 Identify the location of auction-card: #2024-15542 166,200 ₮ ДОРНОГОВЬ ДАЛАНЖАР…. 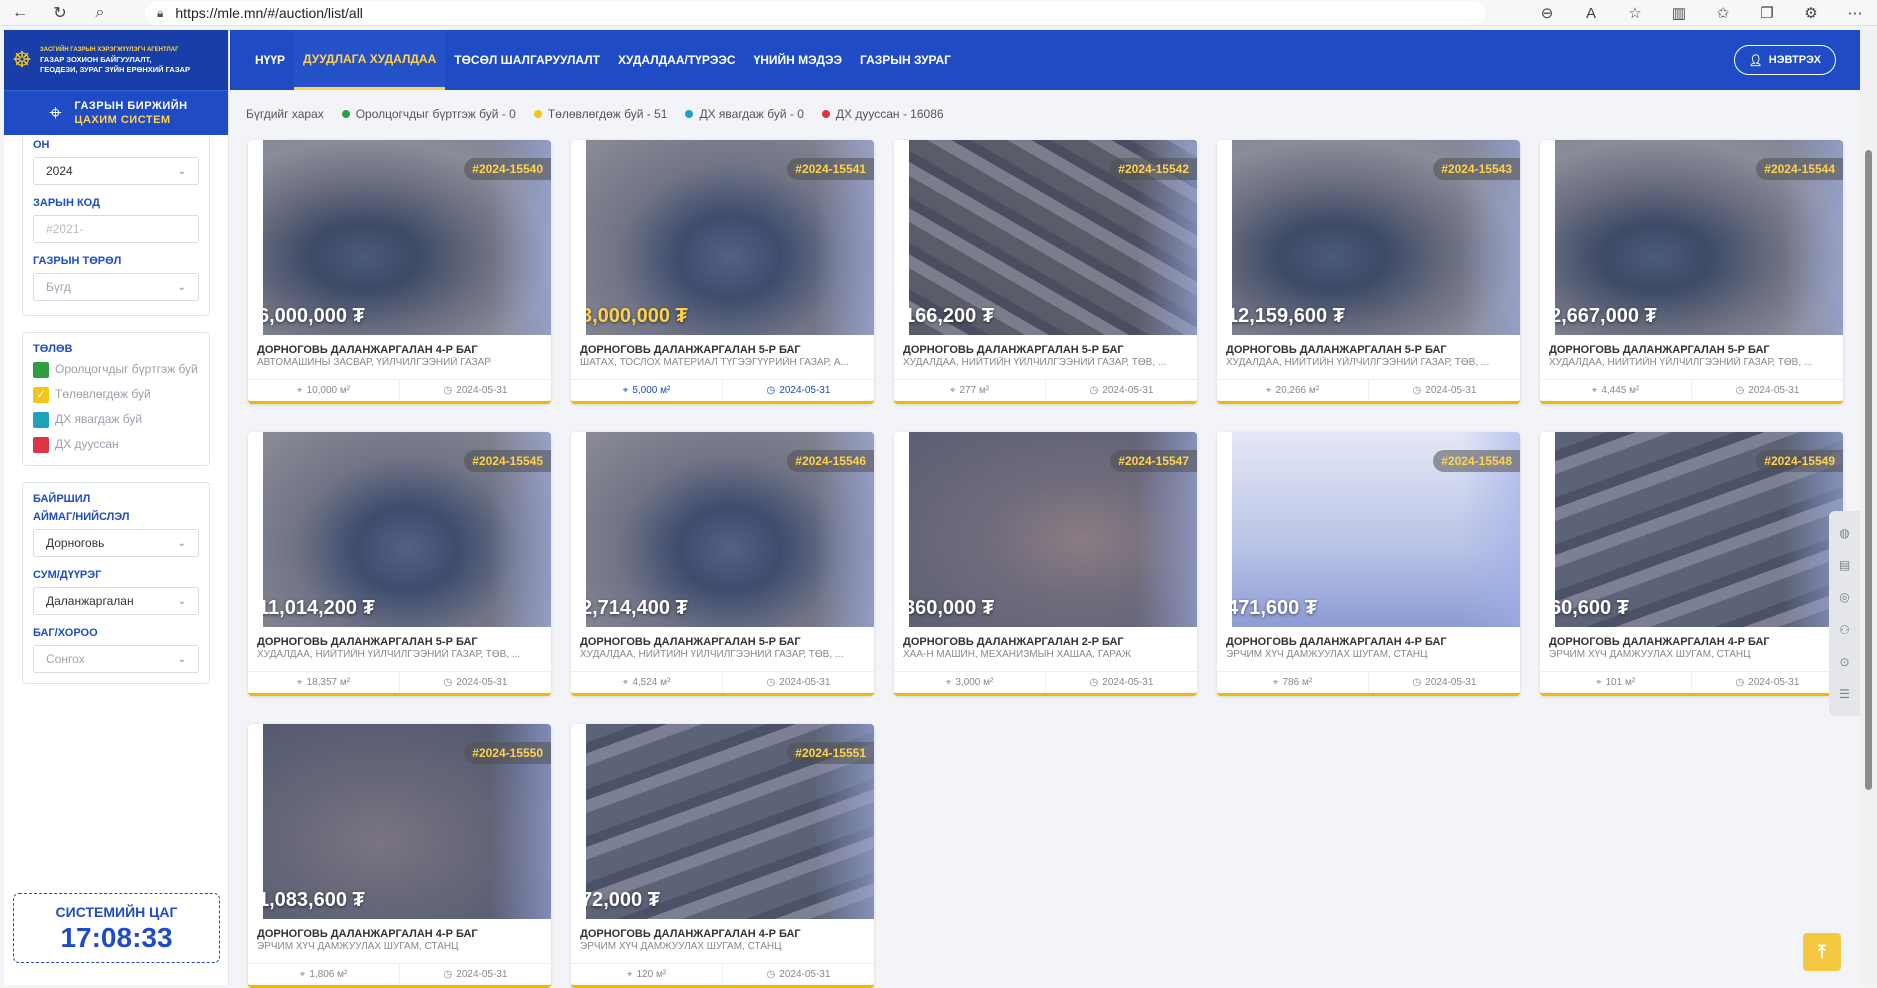
(1045, 272).